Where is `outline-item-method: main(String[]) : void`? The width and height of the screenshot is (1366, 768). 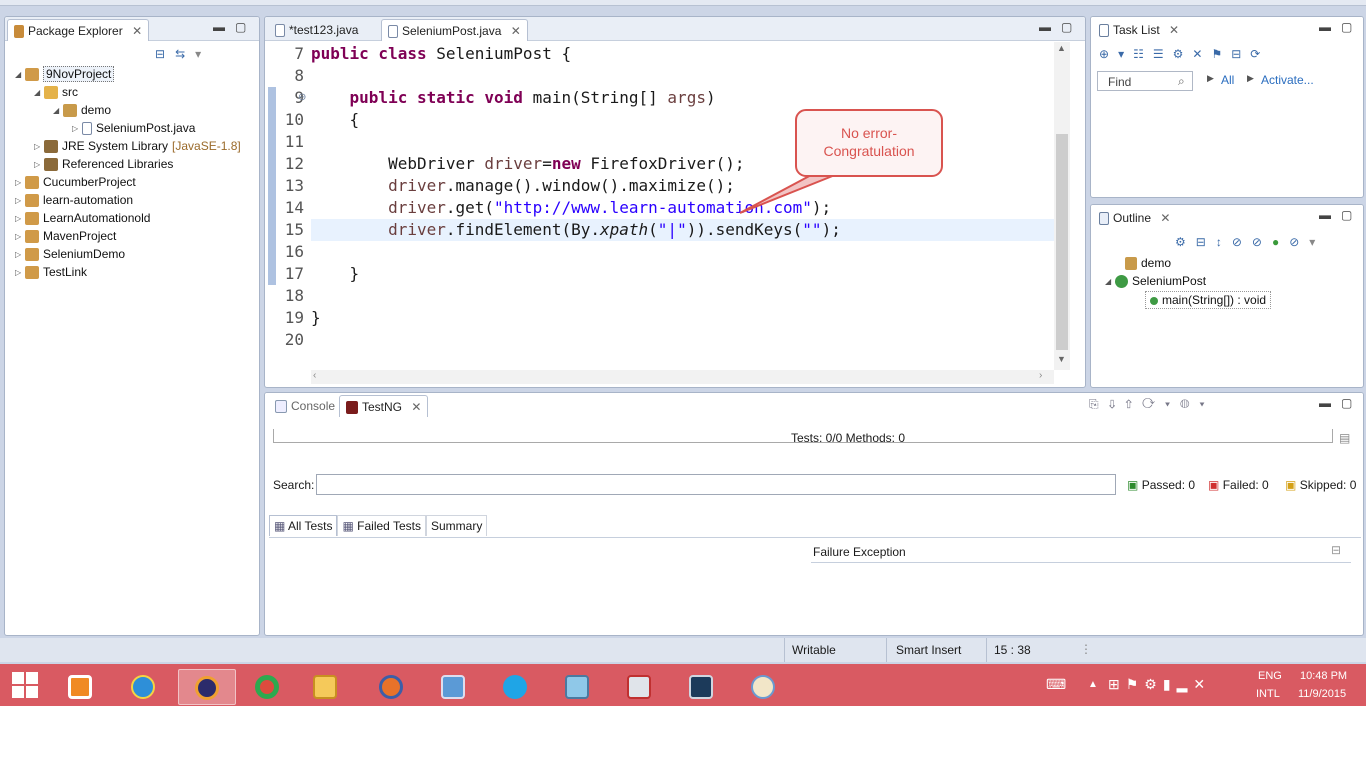
outline-item-method: main(String[]) : void is located at coordinates (1208, 300).